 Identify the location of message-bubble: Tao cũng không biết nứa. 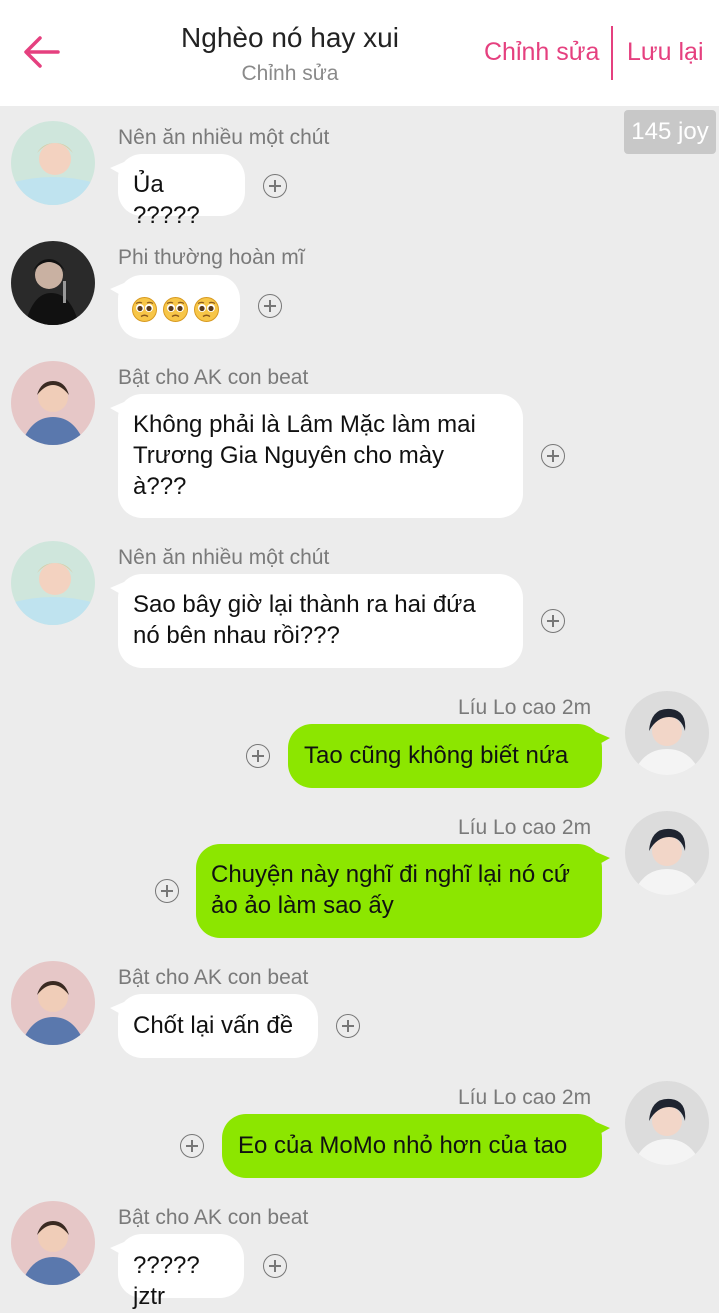
(449, 756).